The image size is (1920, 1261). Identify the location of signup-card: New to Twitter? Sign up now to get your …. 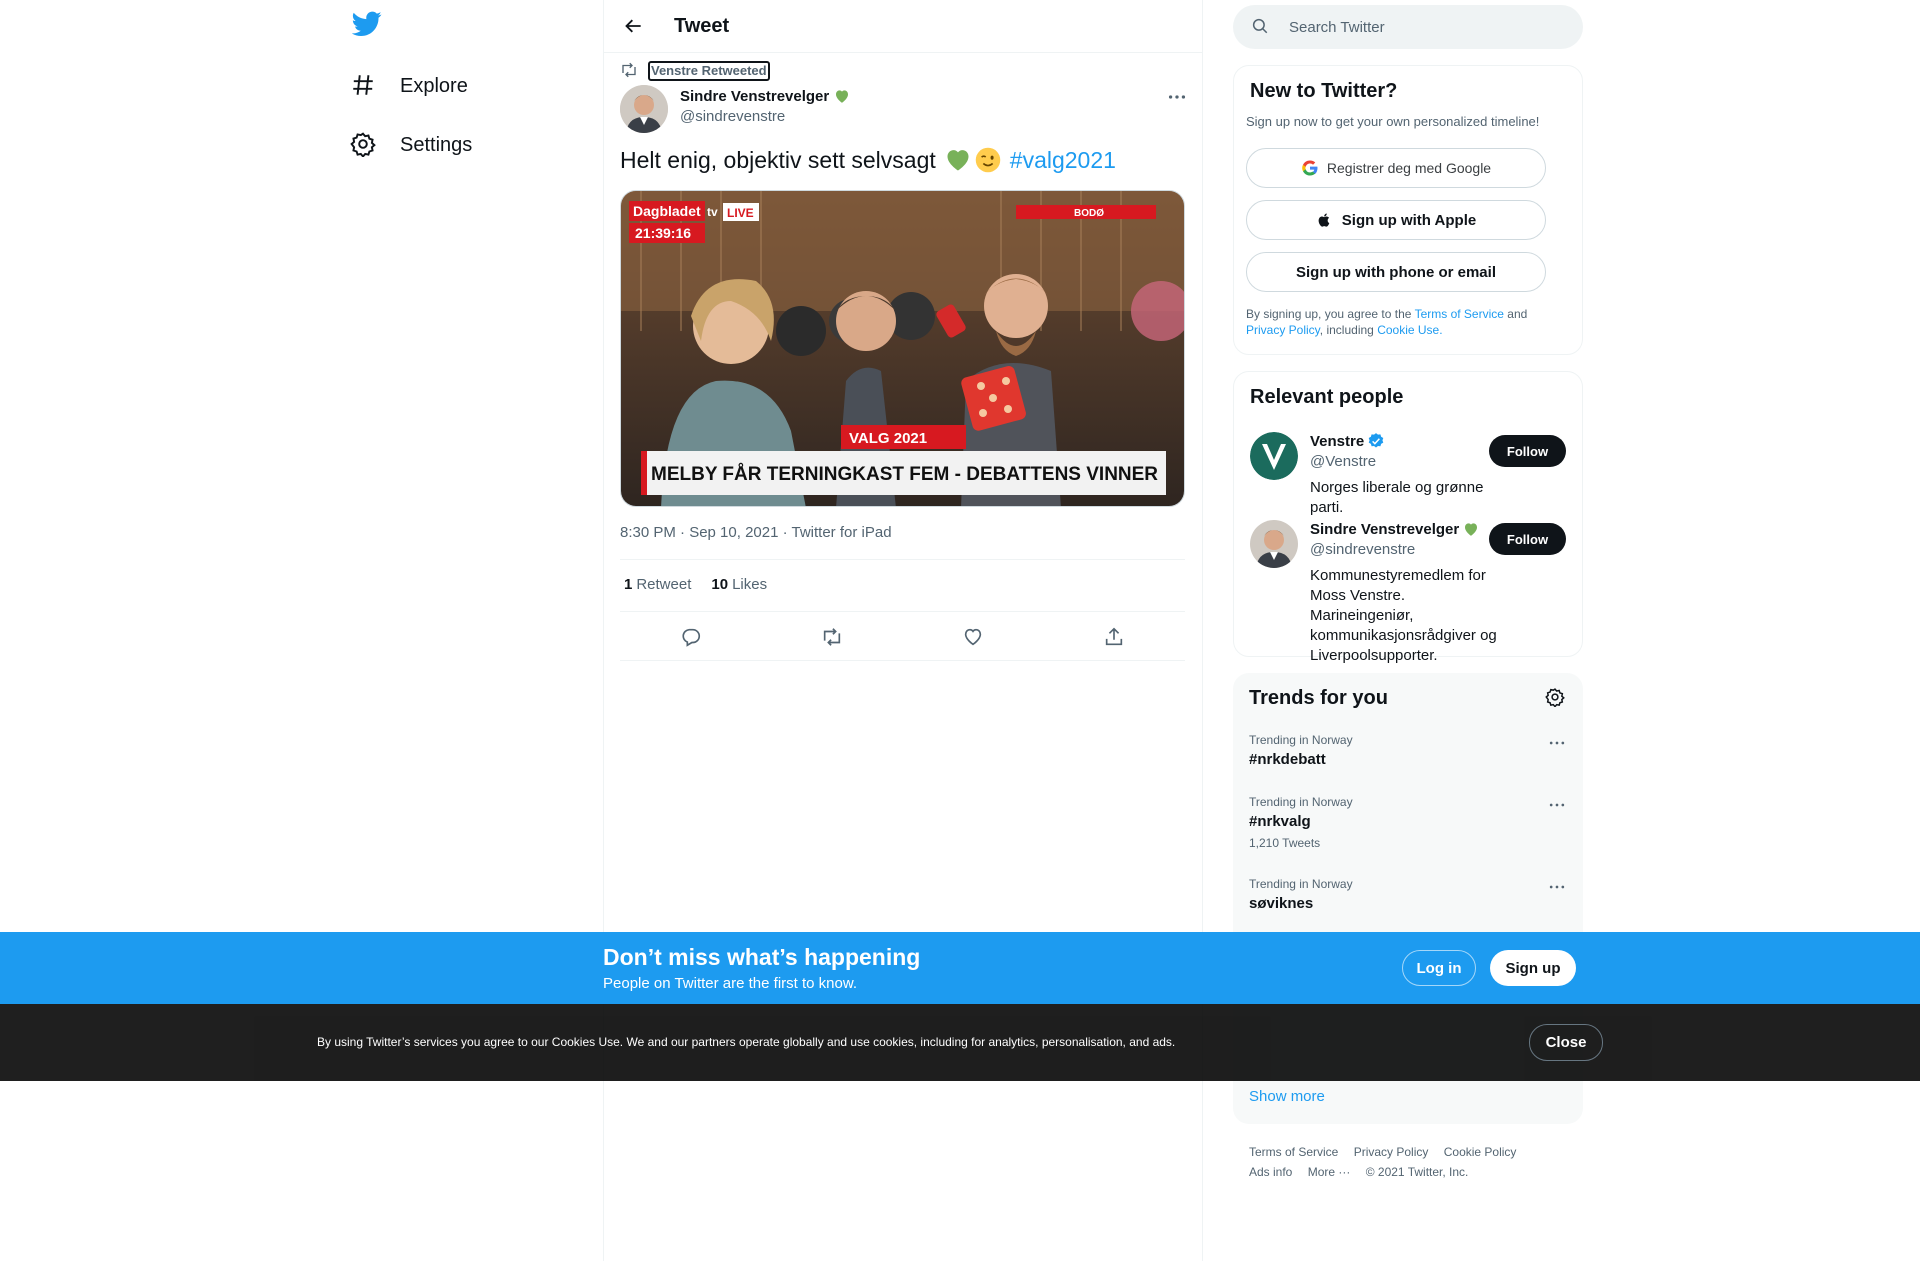
(1408, 210).